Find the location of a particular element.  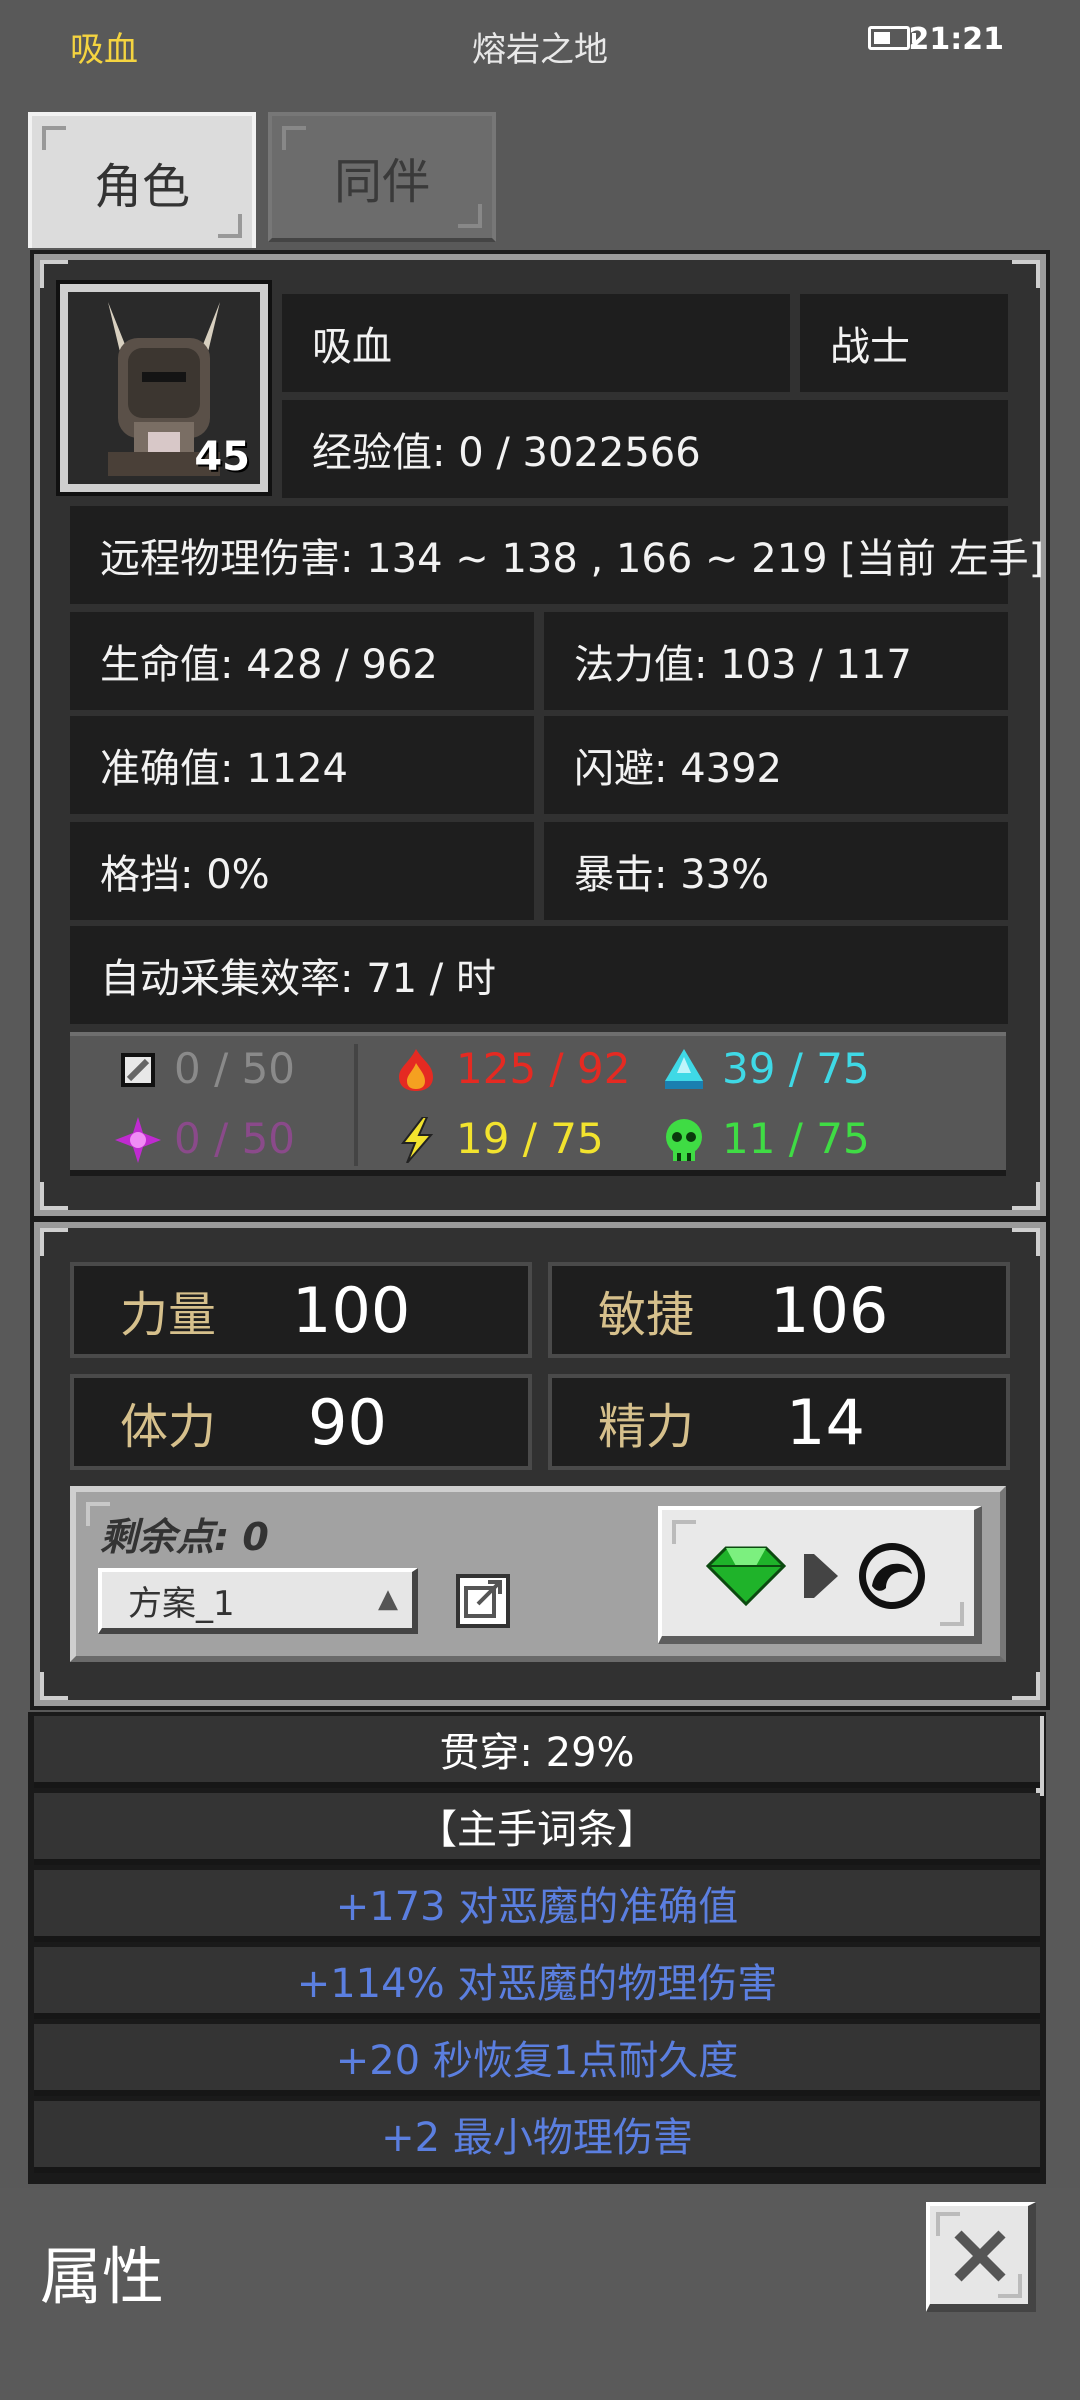

list-item: 贯穿: 29% is located at coordinates (537, 1752).